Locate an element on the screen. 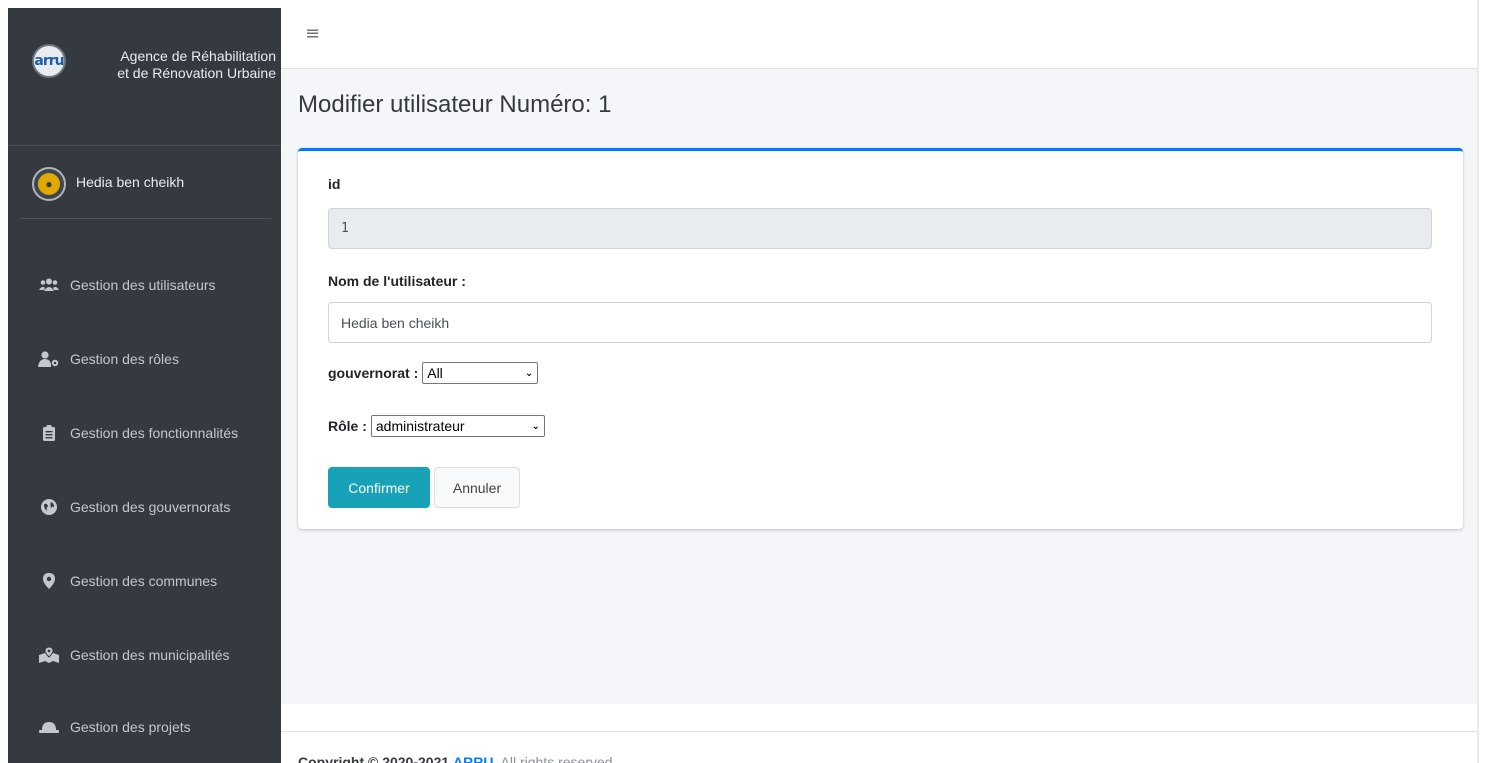  cancel-button: Annuler is located at coordinates (477, 487).